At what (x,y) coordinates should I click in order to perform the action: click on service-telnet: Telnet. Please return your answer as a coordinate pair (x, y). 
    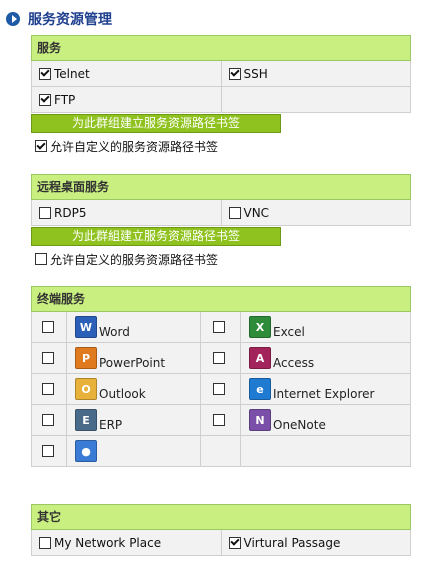
    Looking at the image, I should click on (126, 74).